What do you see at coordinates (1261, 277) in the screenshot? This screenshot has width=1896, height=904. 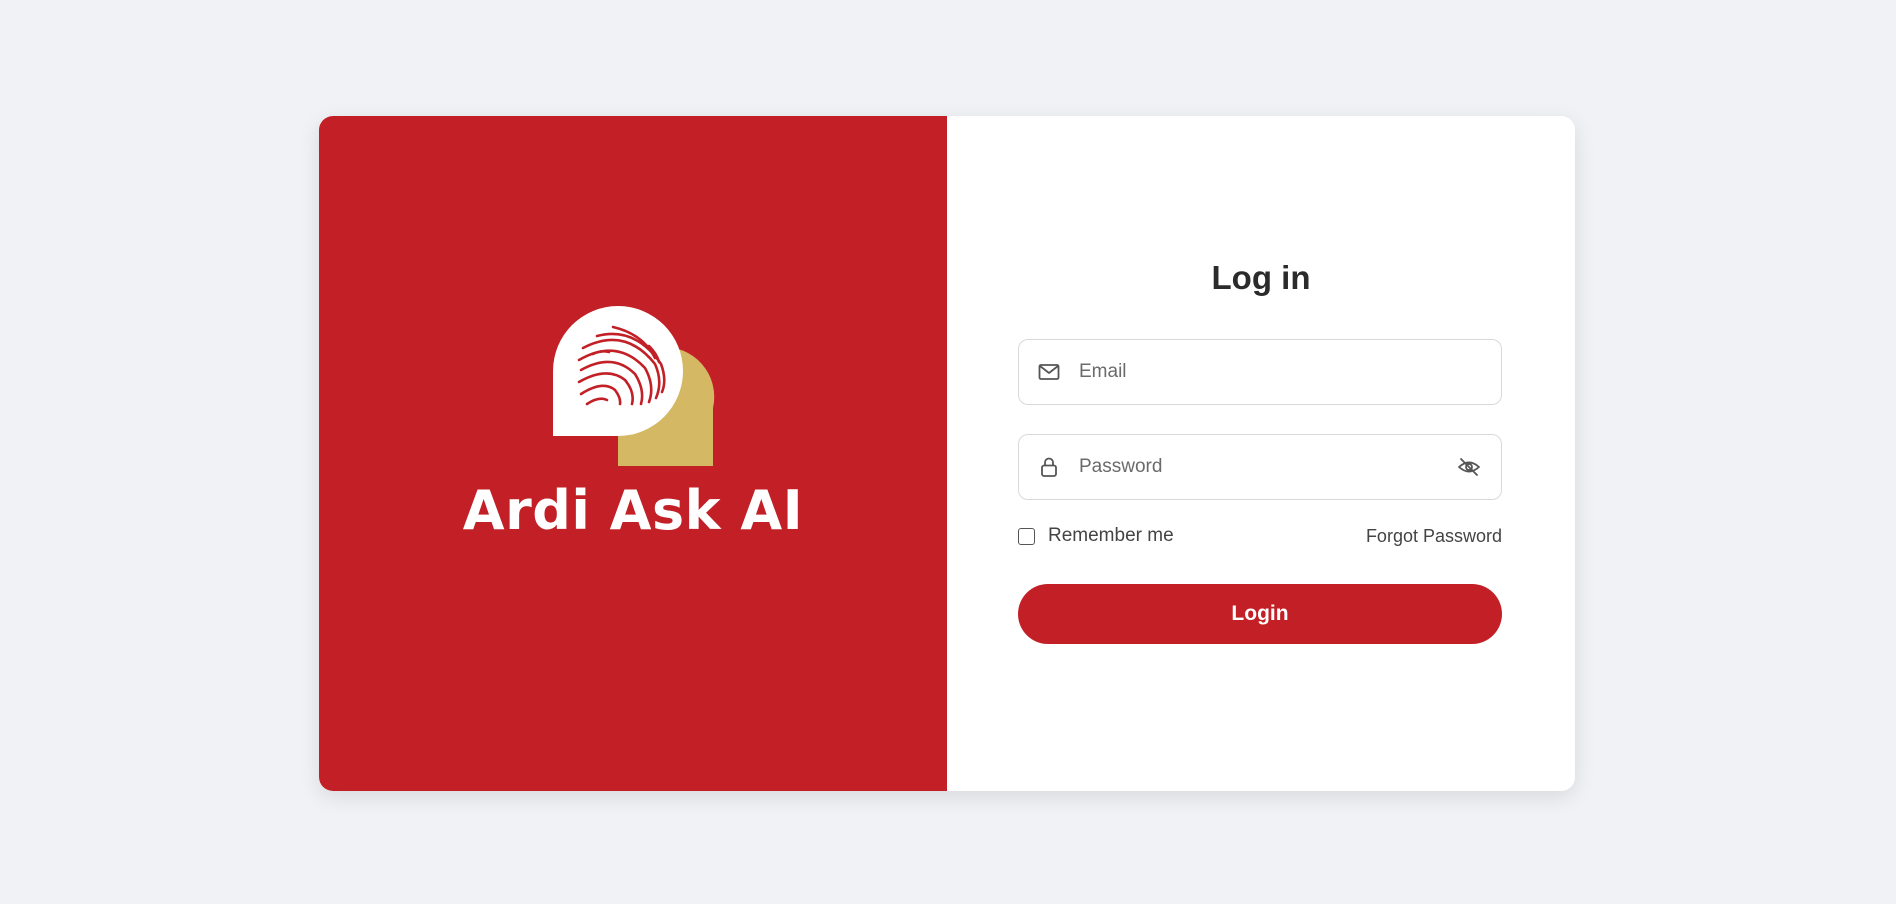 I see `page-title: Log in` at bounding box center [1261, 277].